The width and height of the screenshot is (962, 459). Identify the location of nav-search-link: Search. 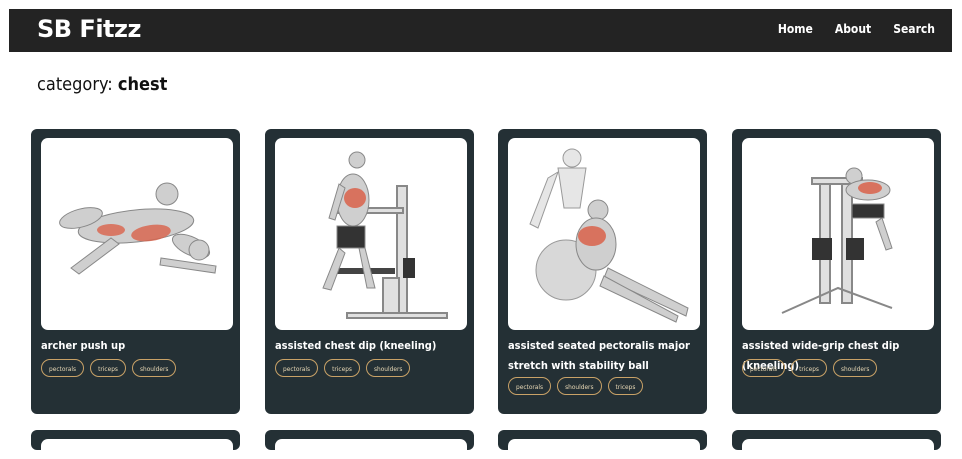
(914, 29).